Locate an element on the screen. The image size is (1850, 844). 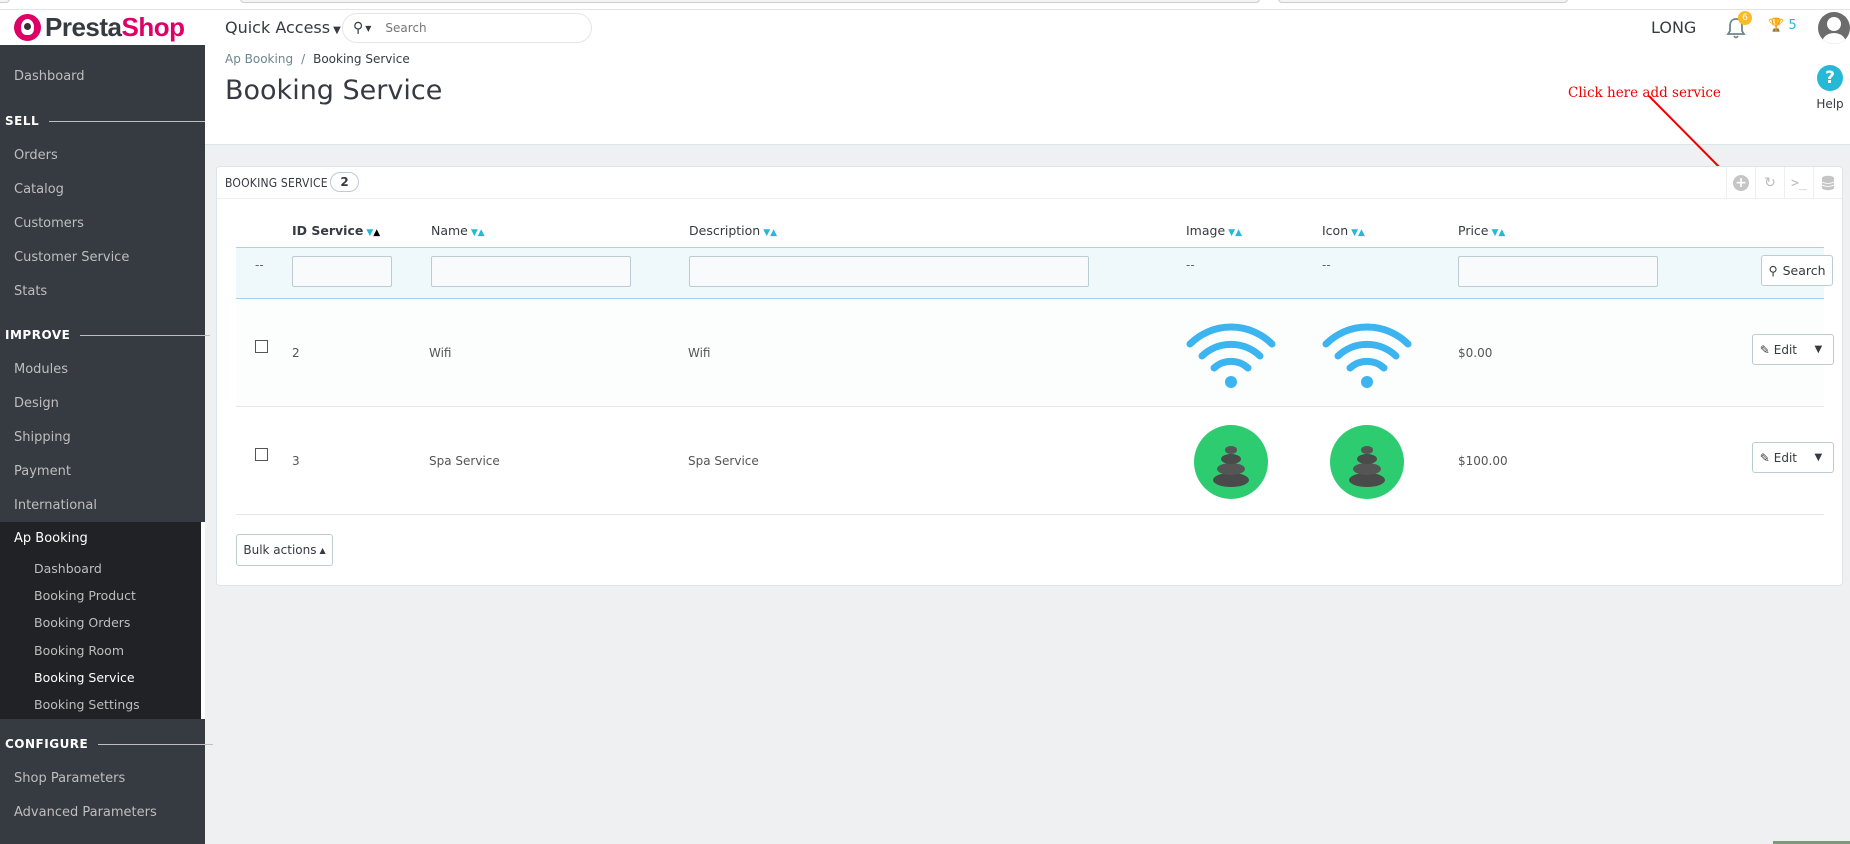
sql-query-button: >_ is located at coordinates (1798, 183).